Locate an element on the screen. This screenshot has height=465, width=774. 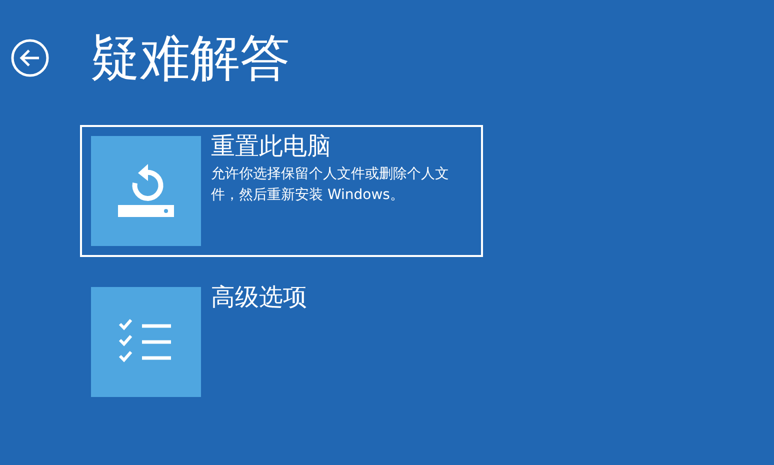
option-card: 重置此电脑 允许你选择保留个人文件或删除个人文件，然后重新安装 Windows。 is located at coordinates (281, 191).